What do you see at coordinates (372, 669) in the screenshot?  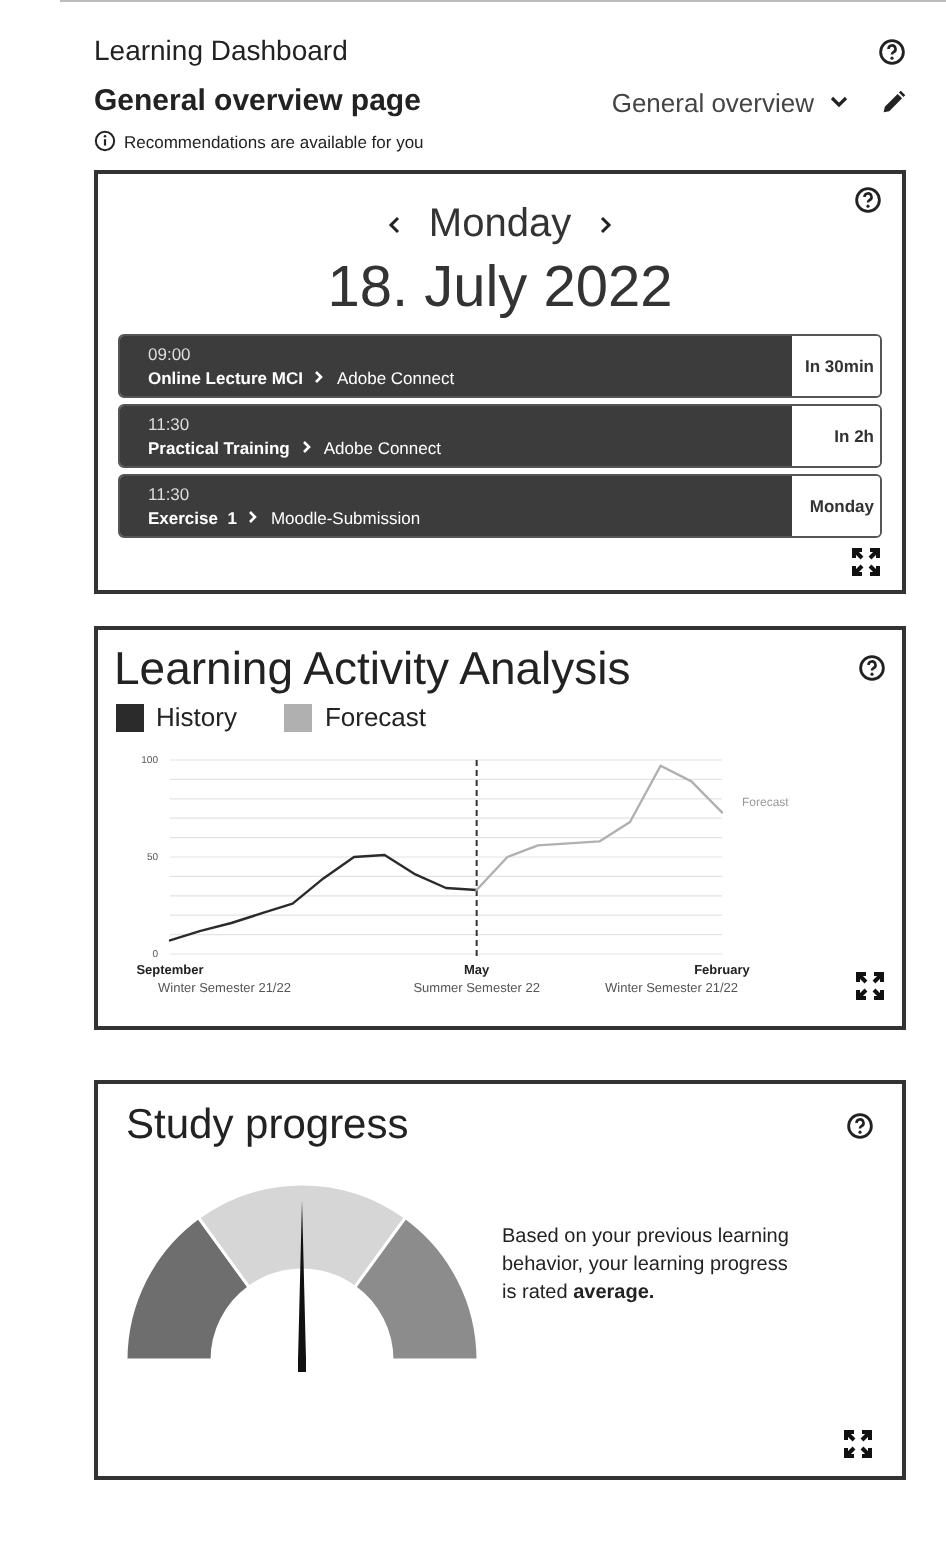 I see `card-title: Learning Activity Analysis` at bounding box center [372, 669].